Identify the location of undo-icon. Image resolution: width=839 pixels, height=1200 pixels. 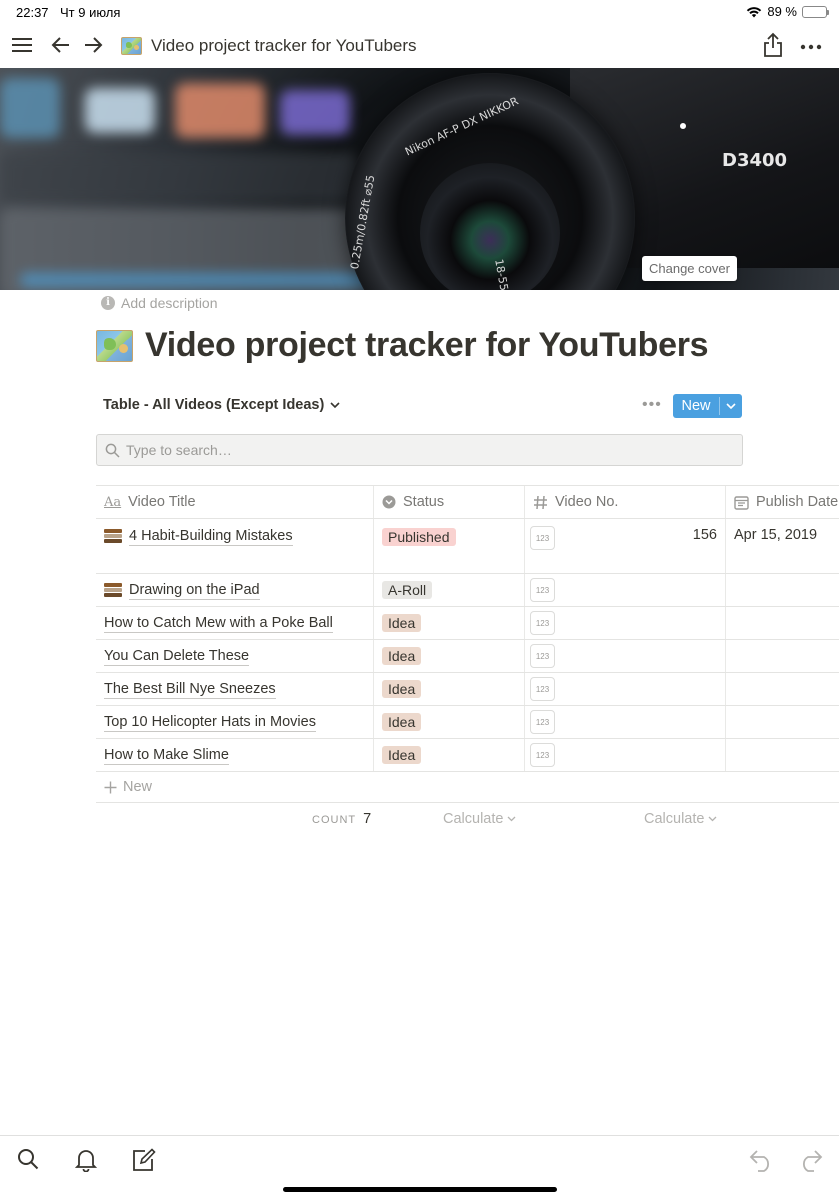
(762, 1162).